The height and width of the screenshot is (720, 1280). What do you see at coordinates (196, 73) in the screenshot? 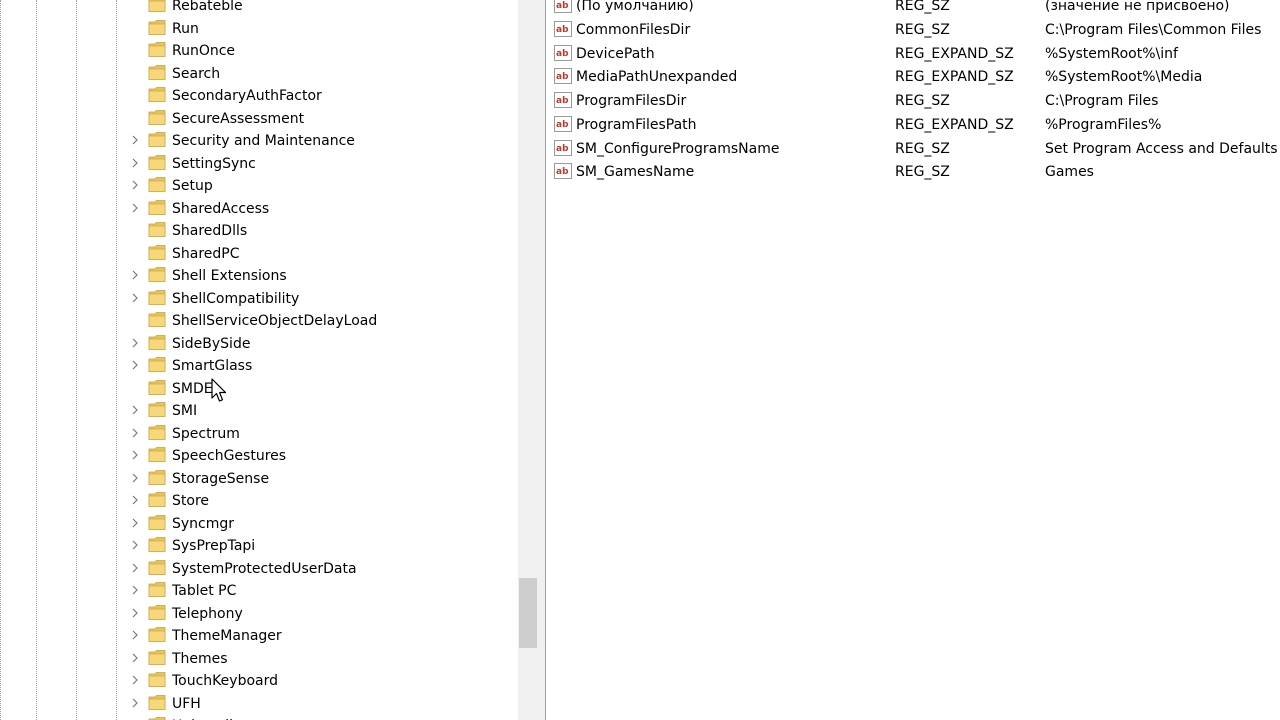
I see `tree-item-label: Search` at bounding box center [196, 73].